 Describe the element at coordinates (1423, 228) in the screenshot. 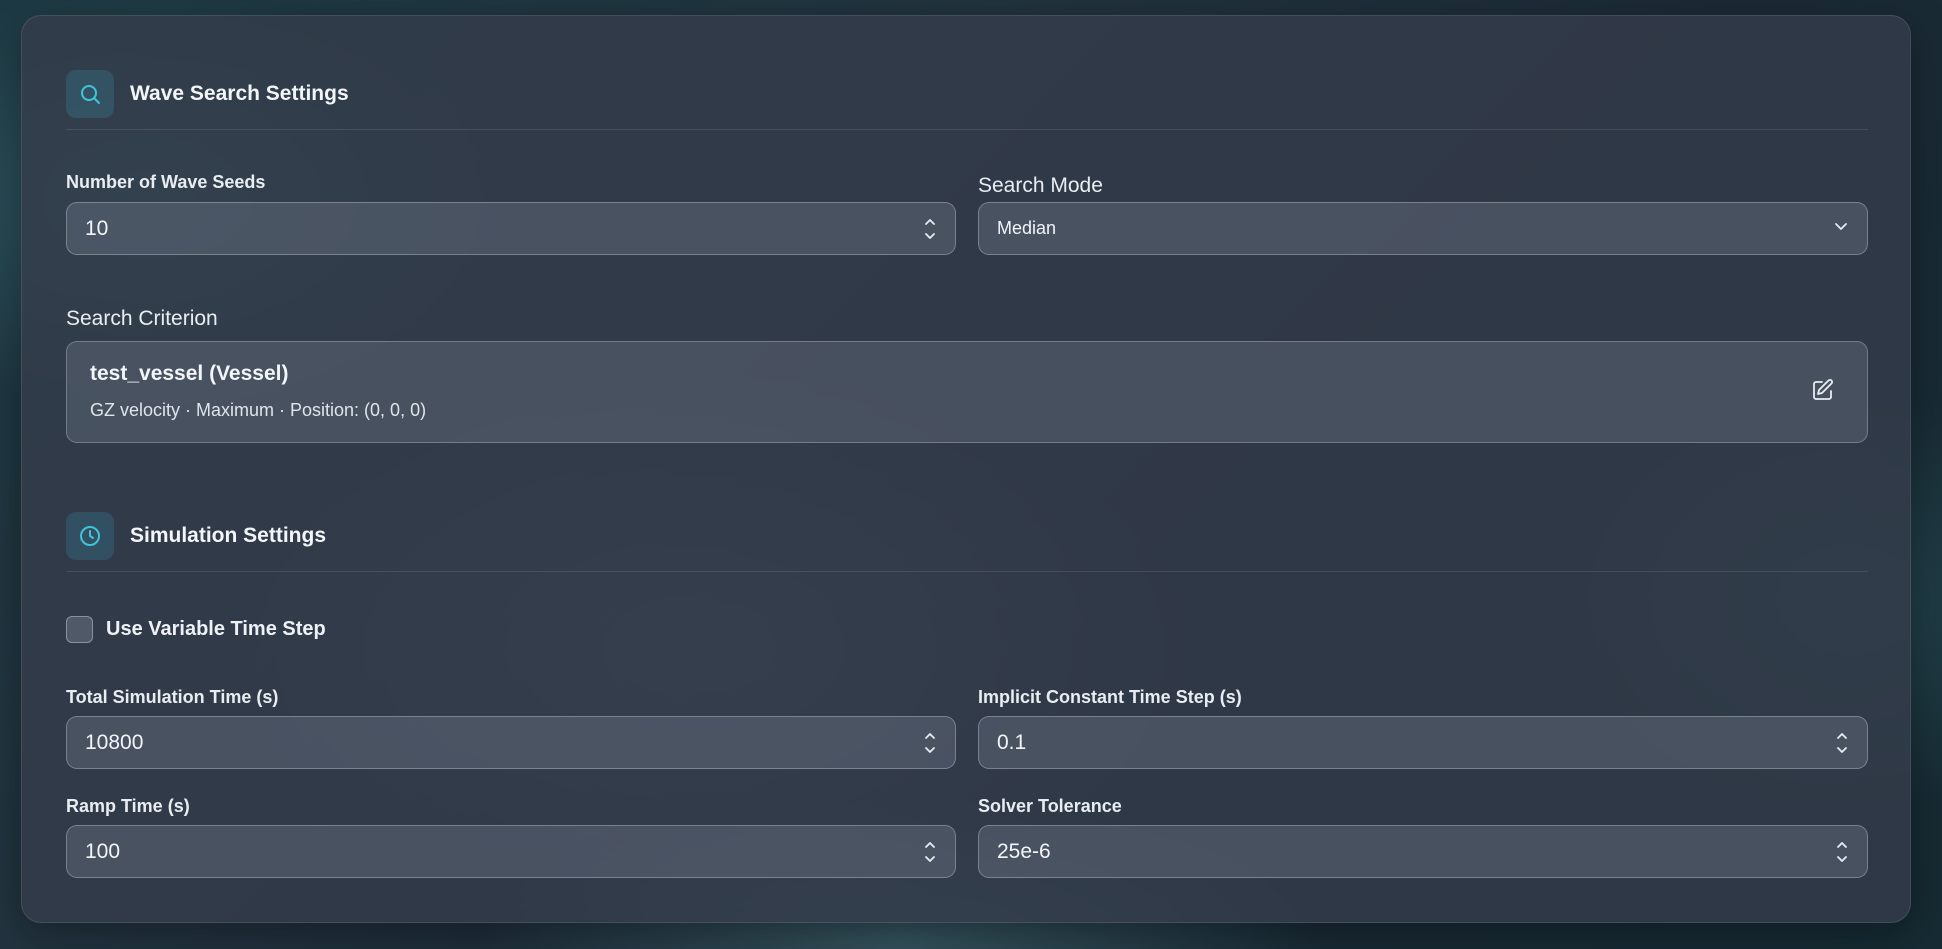

I see `search-mode-select: Median` at that location.